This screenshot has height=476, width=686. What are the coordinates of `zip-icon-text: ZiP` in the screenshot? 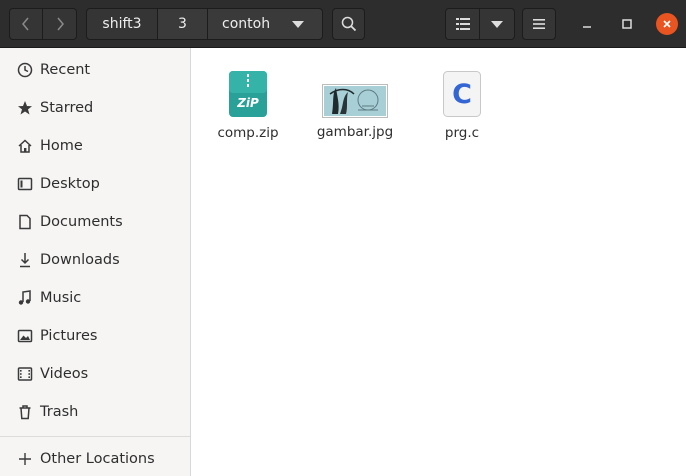 It's located at (247, 103).